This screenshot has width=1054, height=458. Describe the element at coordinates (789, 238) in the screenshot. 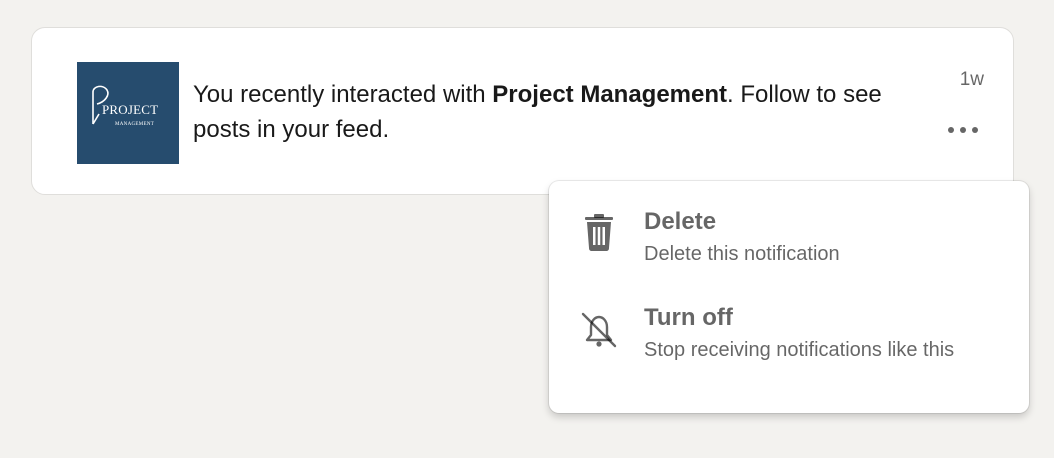

I see `menu-item-delete: Delete Delete this notification` at that location.